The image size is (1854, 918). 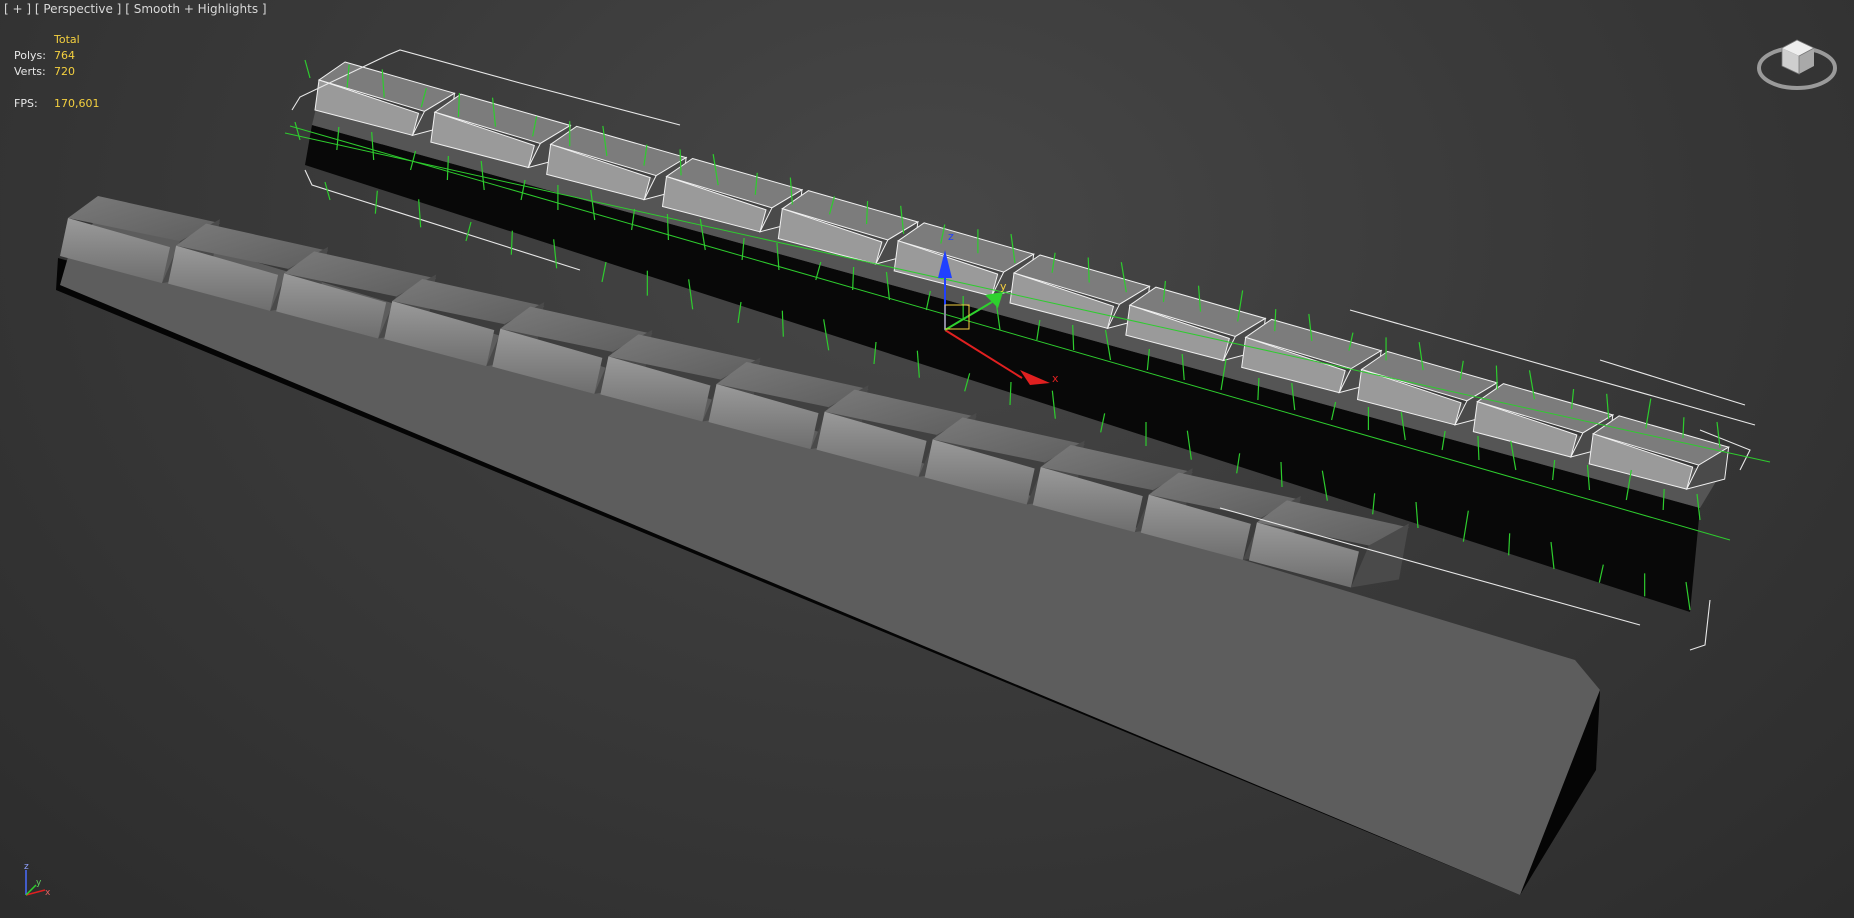 What do you see at coordinates (77, 103) in the screenshot?
I see `fps-value: 170,601` at bounding box center [77, 103].